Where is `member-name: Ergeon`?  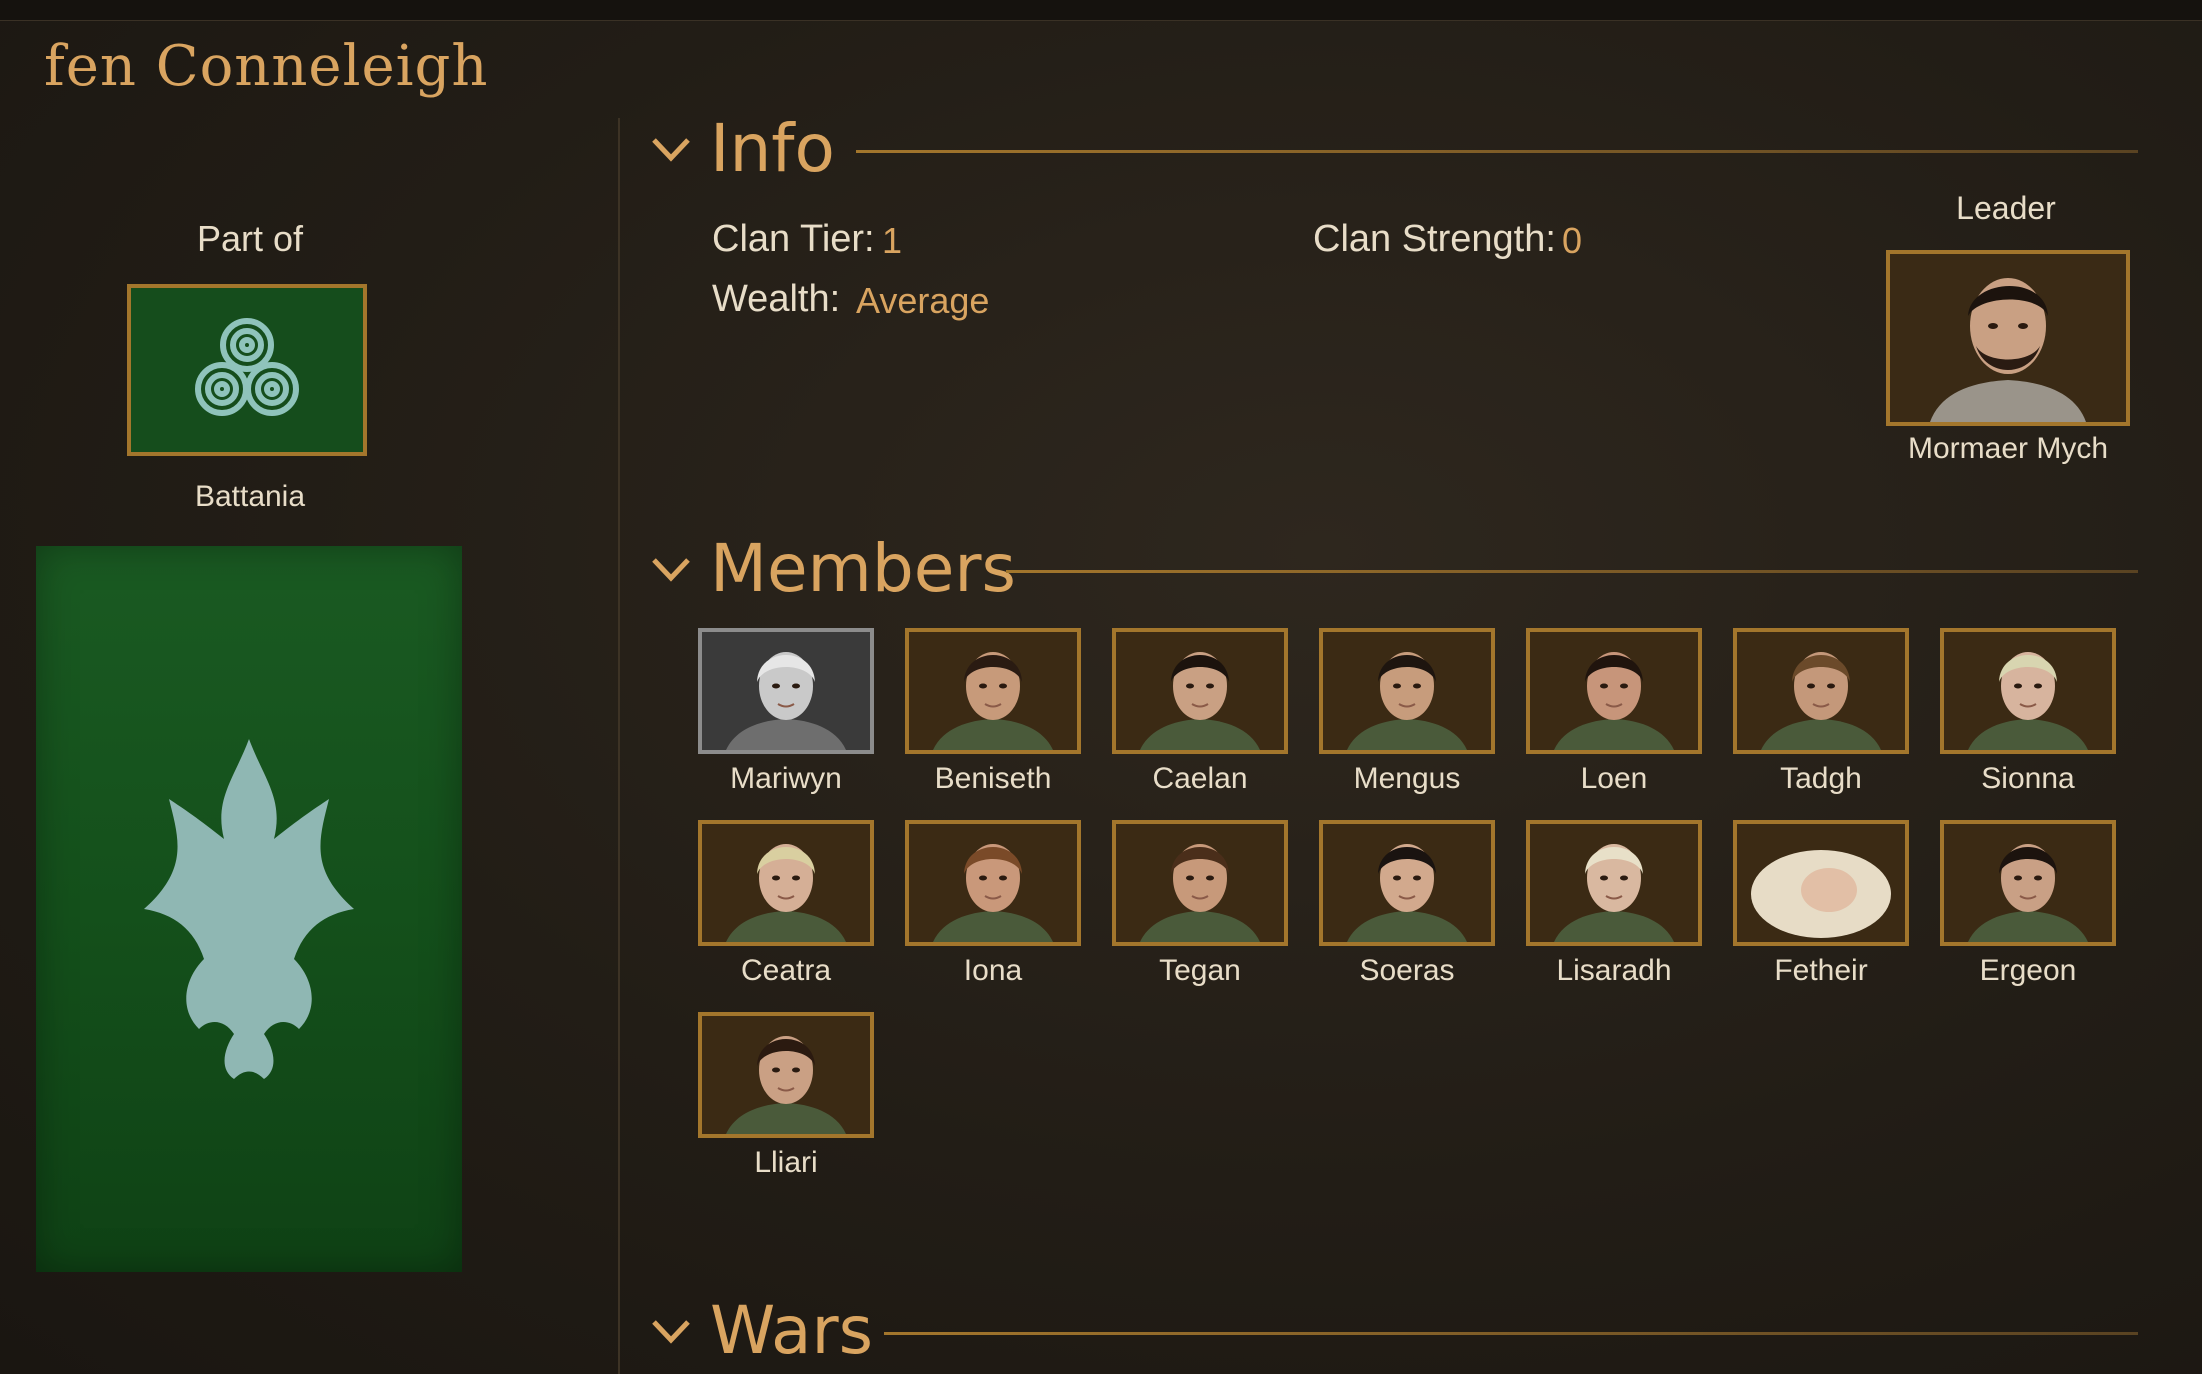
member-name: Ergeon is located at coordinates (2028, 970).